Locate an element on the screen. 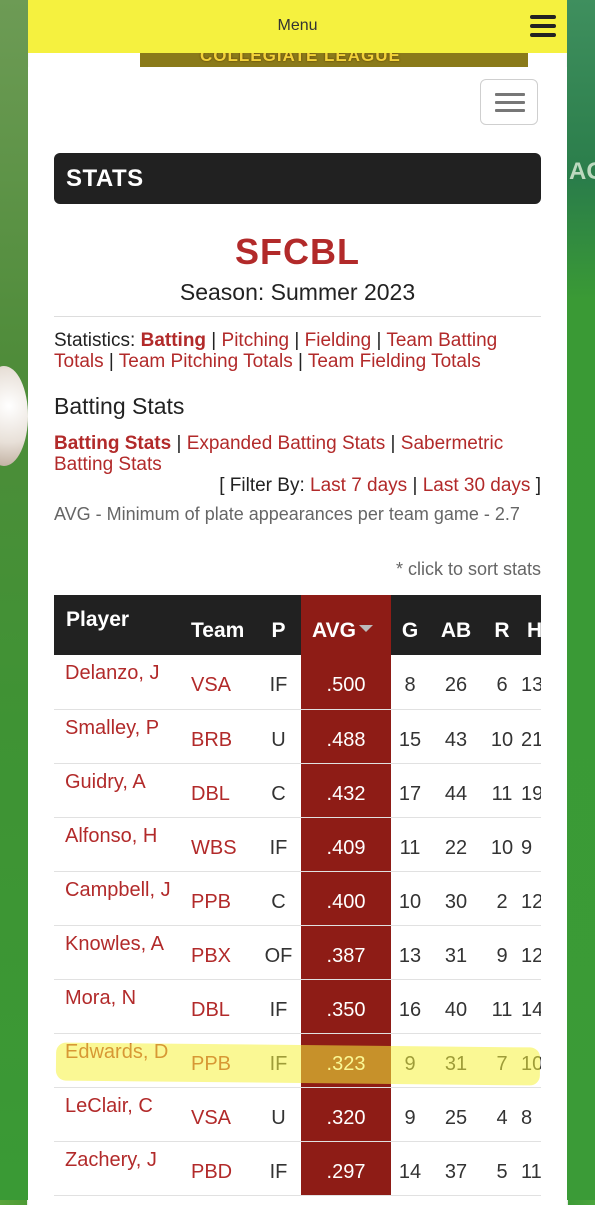 The height and width of the screenshot is (1205, 595). player-name-link: LeClair, C is located at coordinates (117, 1114).